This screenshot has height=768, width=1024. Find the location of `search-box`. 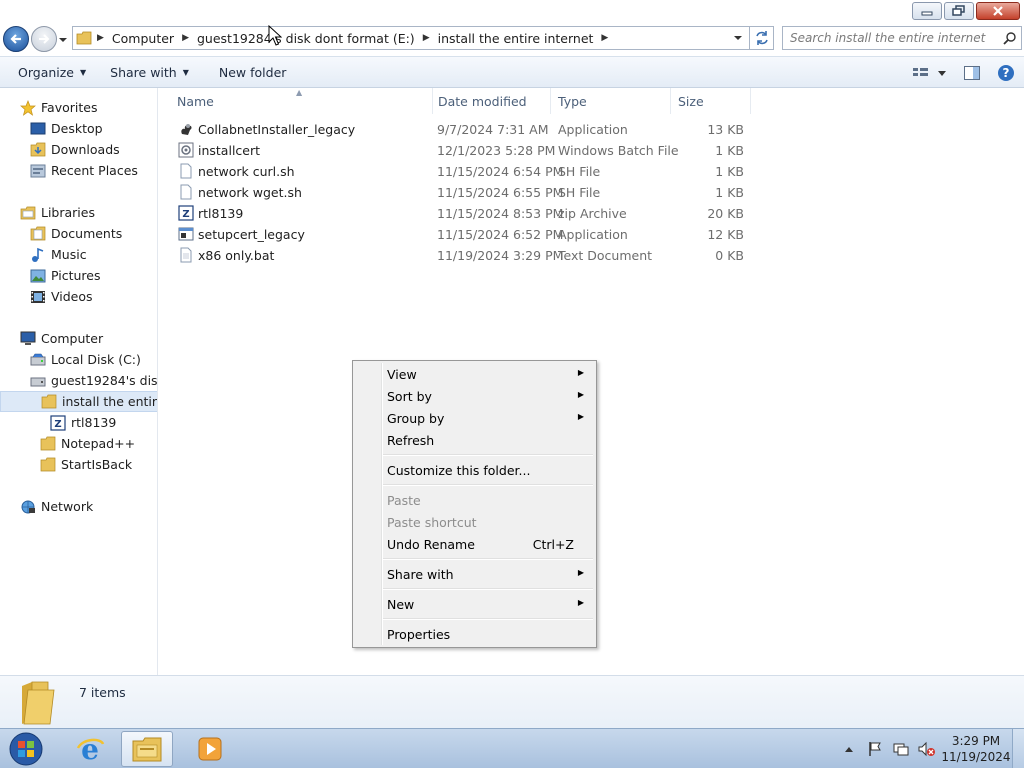

search-box is located at coordinates (902, 38).